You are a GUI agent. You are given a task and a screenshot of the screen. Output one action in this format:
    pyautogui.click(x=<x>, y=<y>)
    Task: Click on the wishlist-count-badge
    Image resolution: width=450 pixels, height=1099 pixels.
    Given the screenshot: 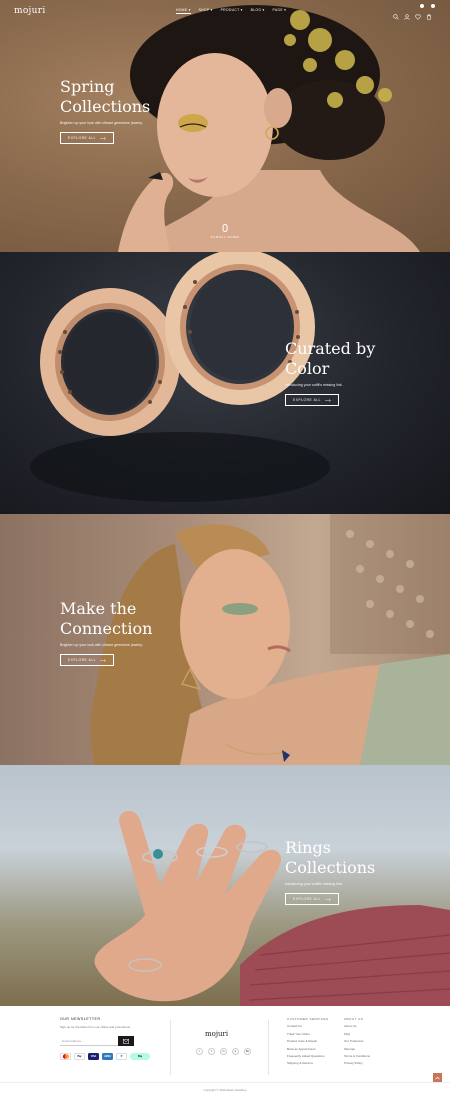 What is the action you would take?
    pyautogui.click(x=422, y=6)
    